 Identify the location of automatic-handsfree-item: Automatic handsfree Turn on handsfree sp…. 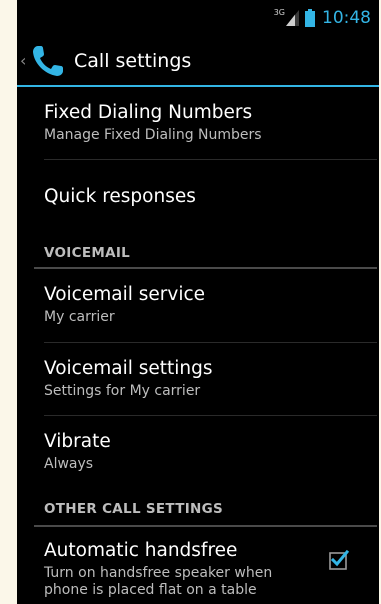
(198, 565).